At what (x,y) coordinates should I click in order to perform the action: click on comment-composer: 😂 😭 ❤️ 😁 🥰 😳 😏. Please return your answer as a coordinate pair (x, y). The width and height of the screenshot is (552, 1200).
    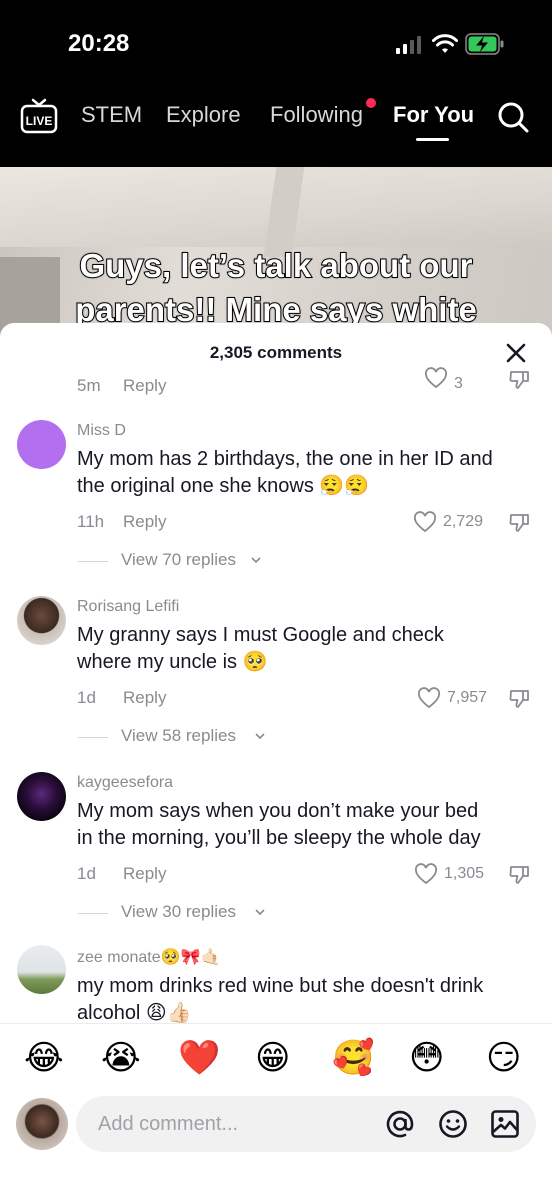
    Looking at the image, I should click on (276, 1111).